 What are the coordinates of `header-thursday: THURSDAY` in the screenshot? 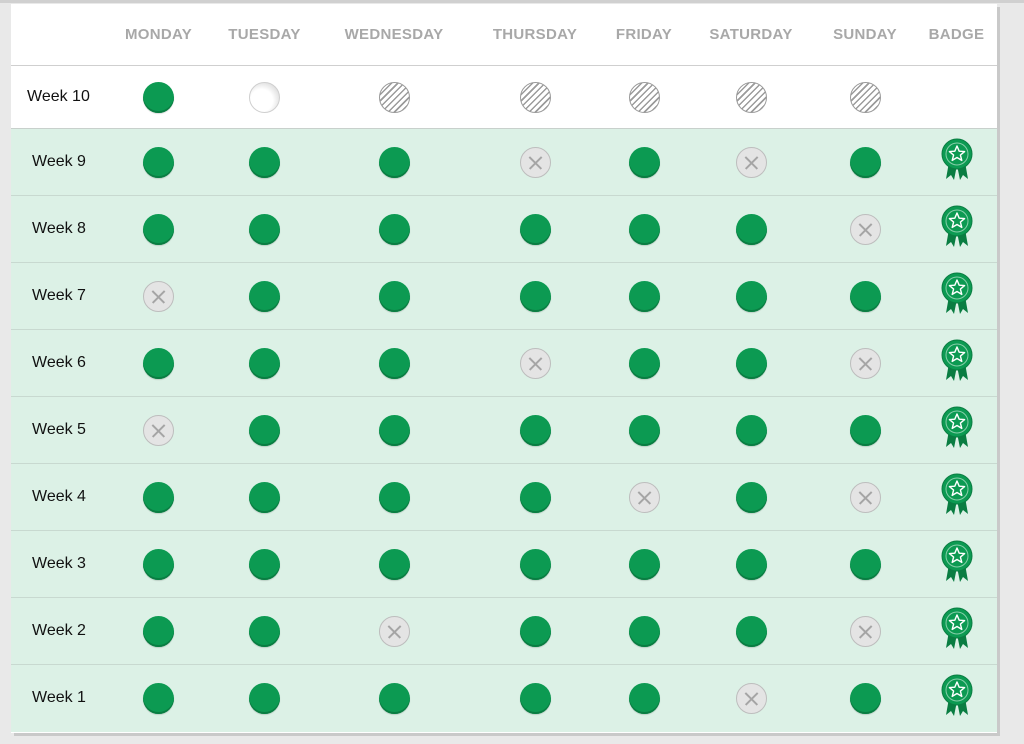 It's located at (535, 35).